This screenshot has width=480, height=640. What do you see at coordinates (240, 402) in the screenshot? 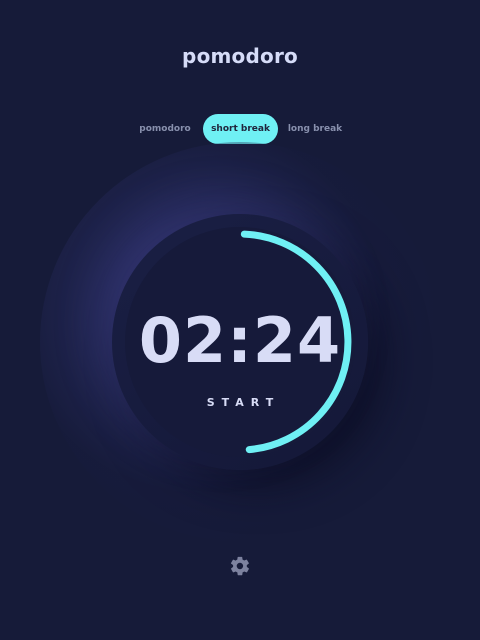
I see `start-button: START` at bounding box center [240, 402].